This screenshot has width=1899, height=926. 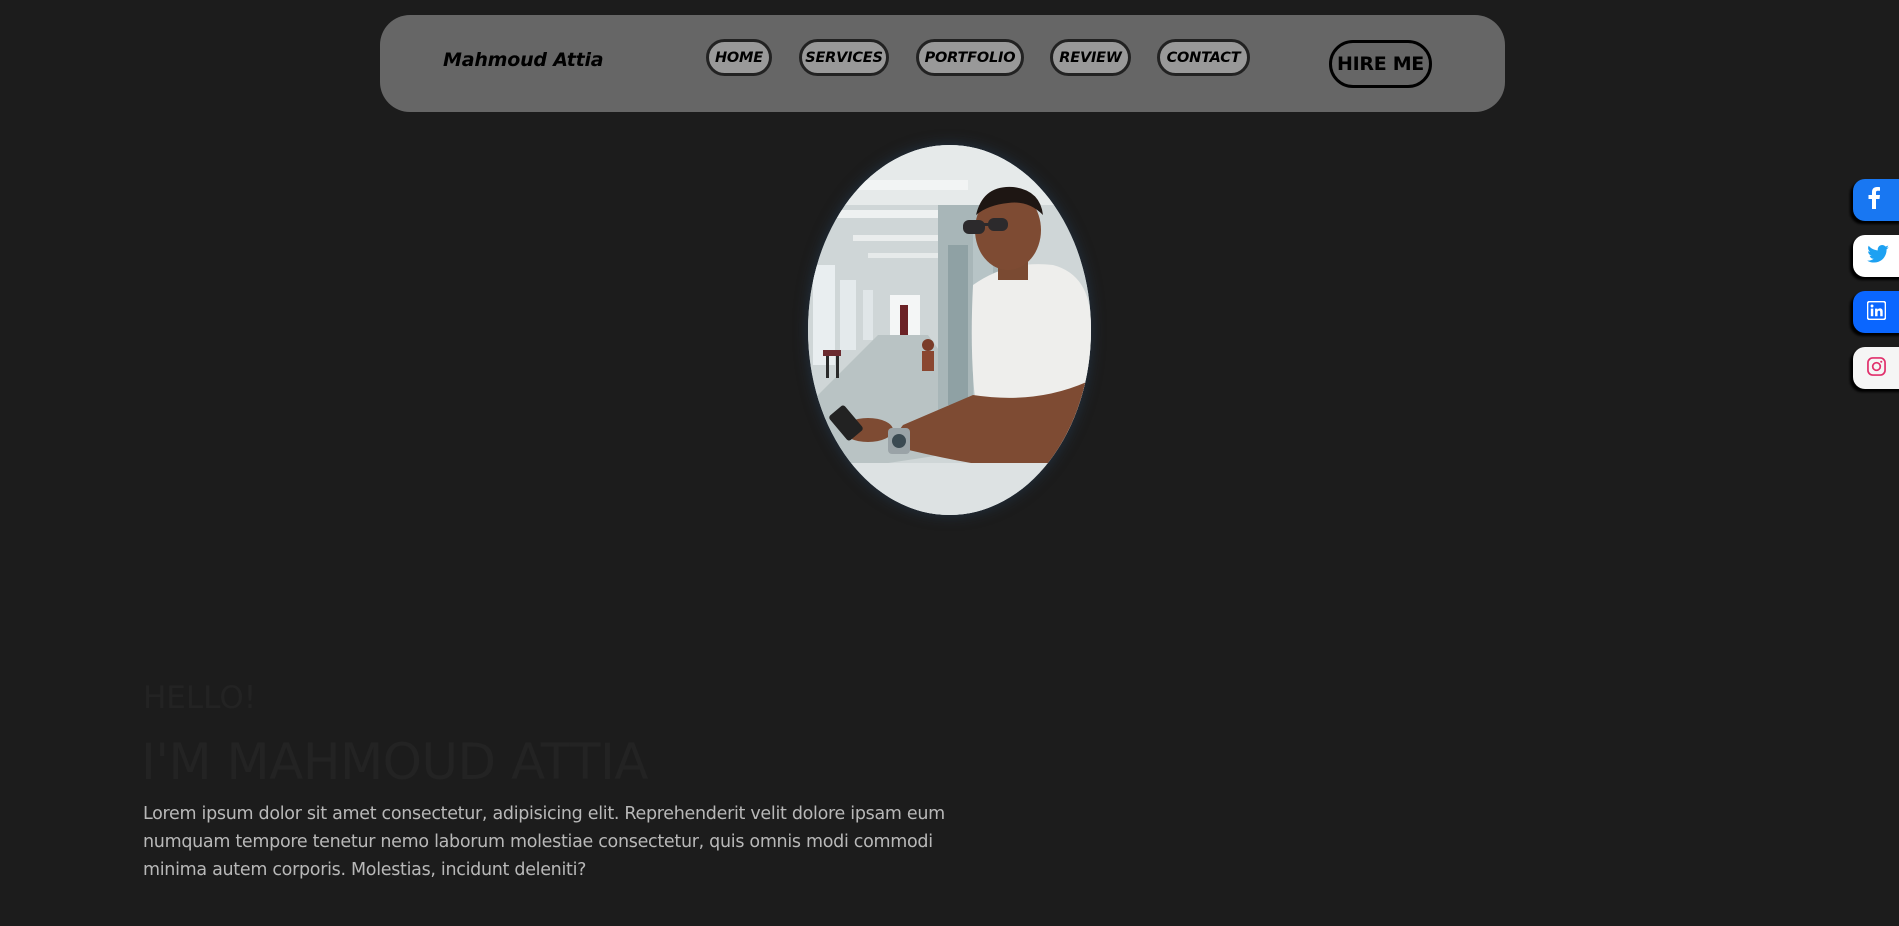 I want to click on linkedin-link, so click(x=1876, y=312).